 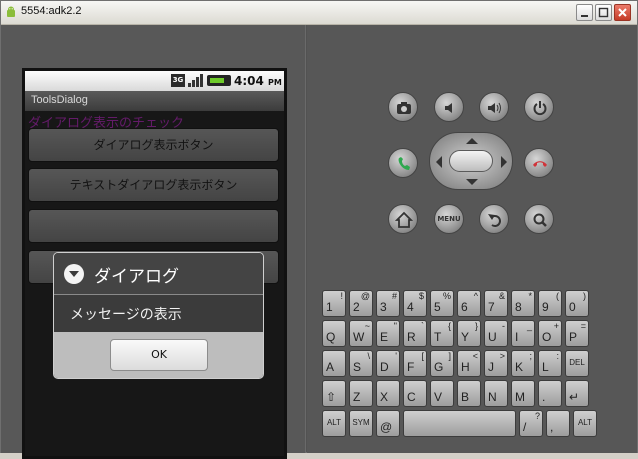 I want to click on key-label: H, so click(x=465, y=367).